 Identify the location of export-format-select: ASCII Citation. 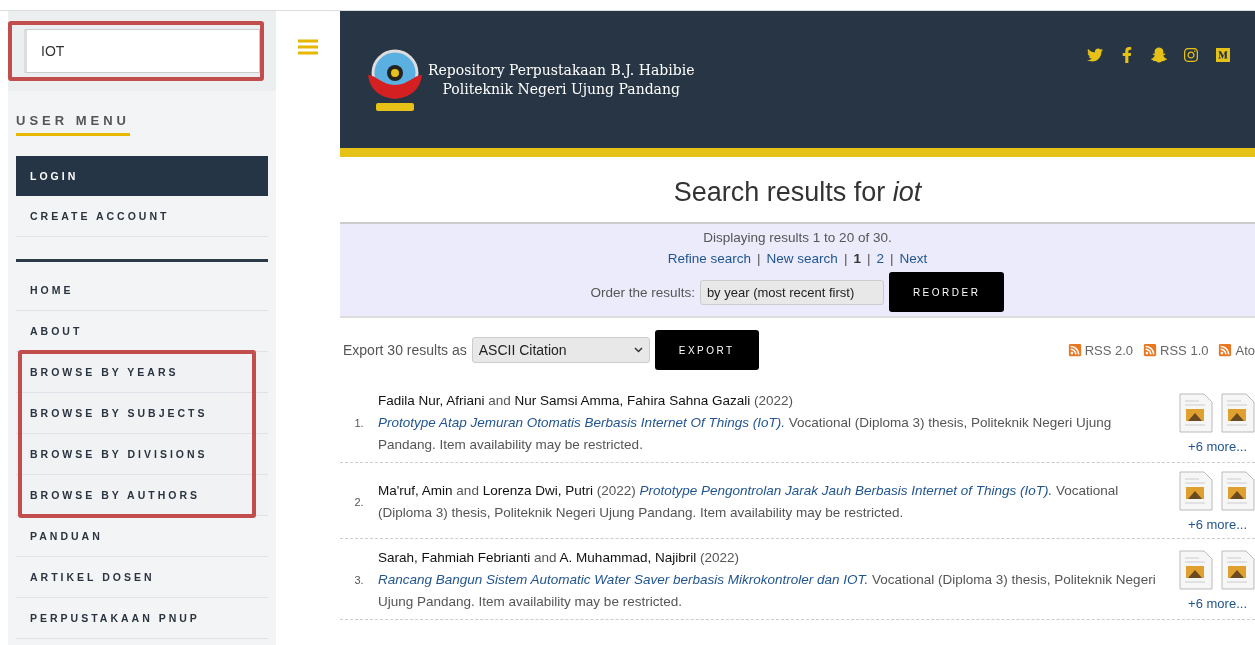
(560, 350).